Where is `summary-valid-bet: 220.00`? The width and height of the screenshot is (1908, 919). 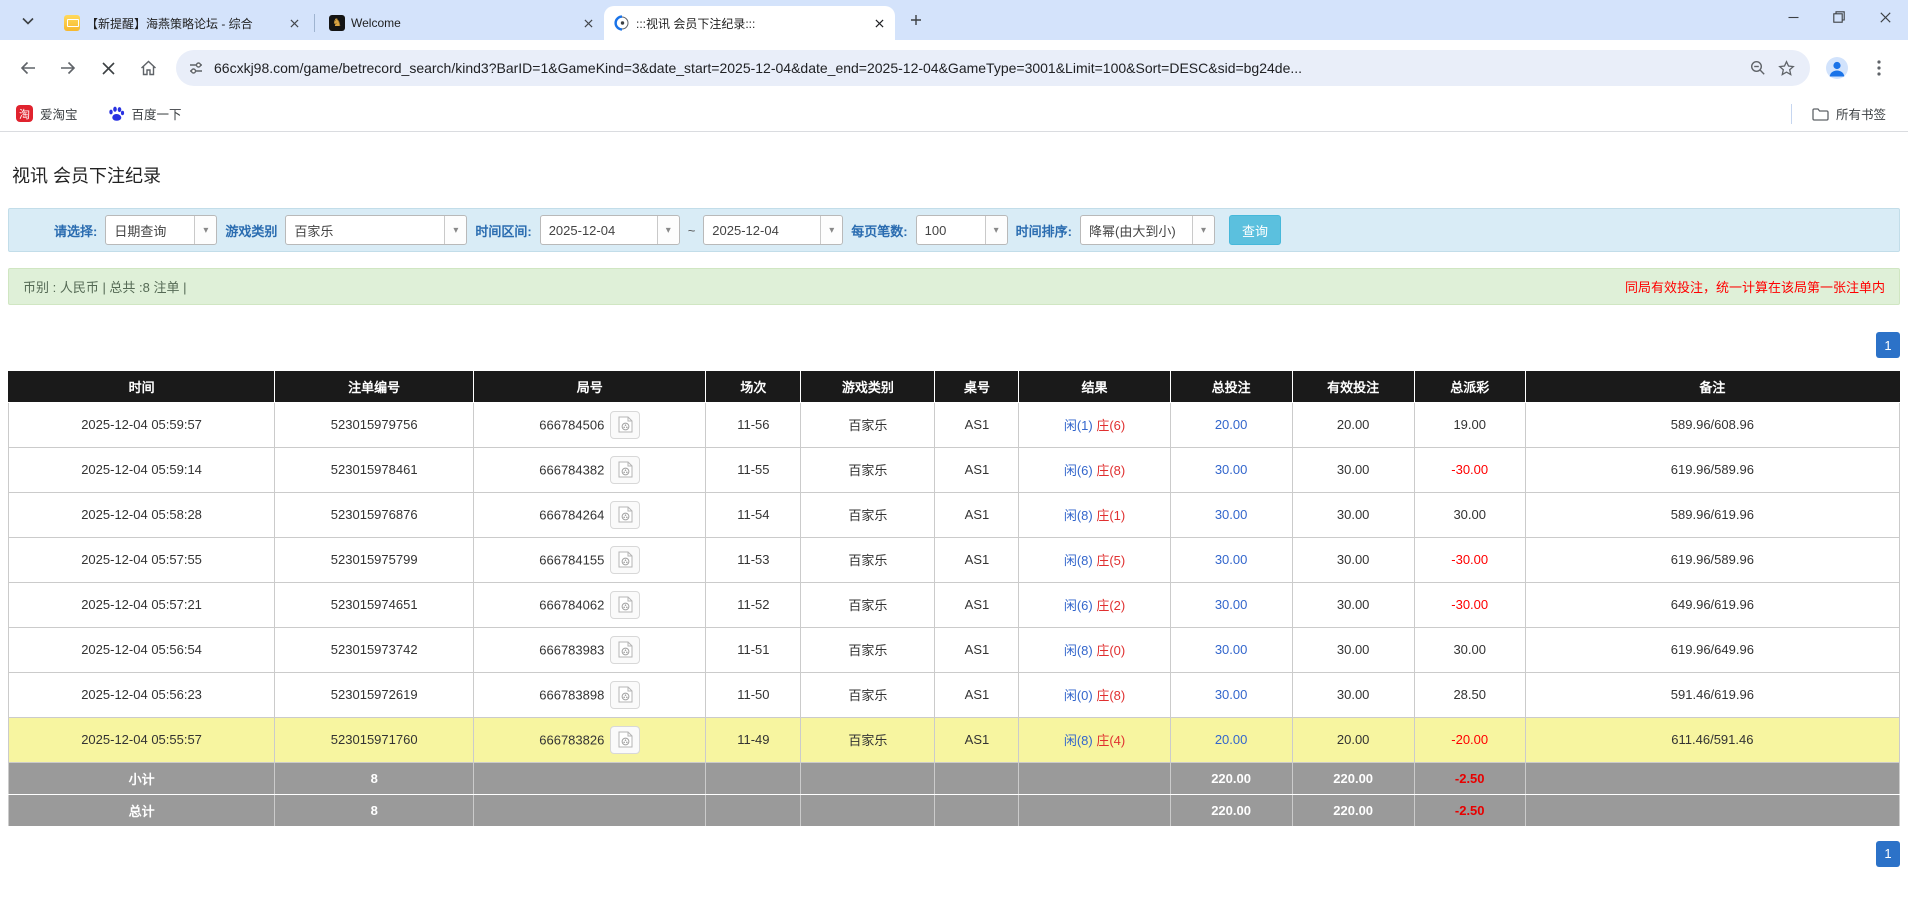 summary-valid-bet: 220.00 is located at coordinates (1353, 778).